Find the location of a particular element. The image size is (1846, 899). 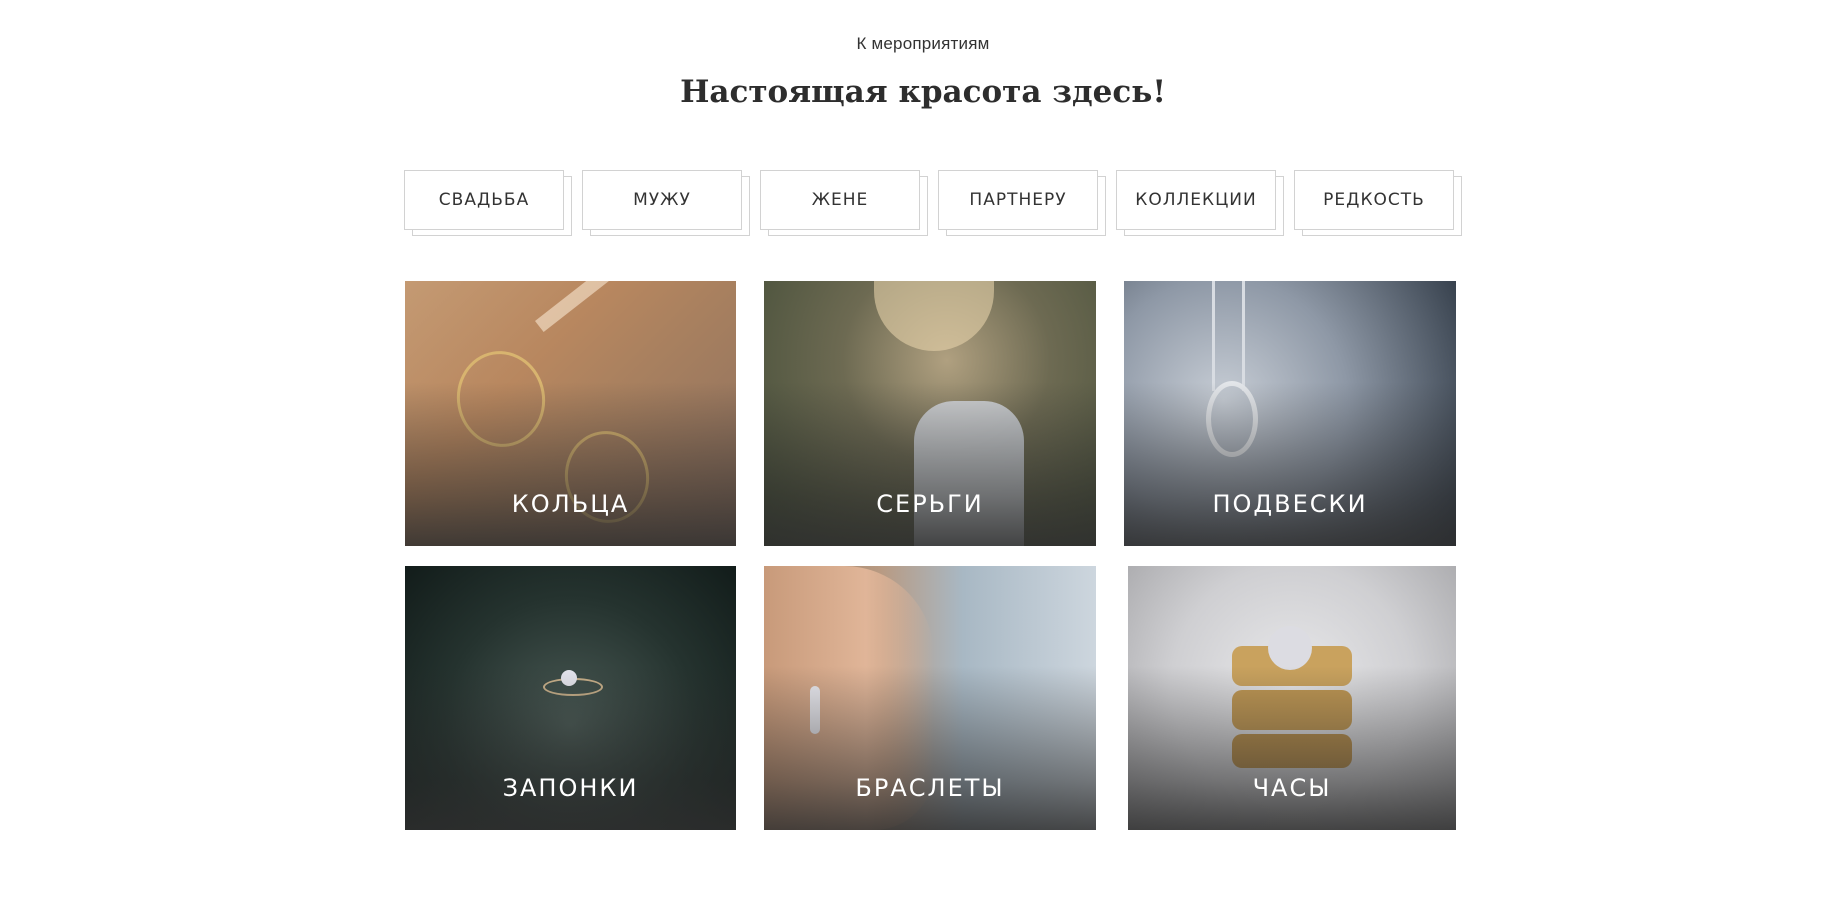

category-tile-cufflinks: ЗАПОНКИ is located at coordinates (570, 698).